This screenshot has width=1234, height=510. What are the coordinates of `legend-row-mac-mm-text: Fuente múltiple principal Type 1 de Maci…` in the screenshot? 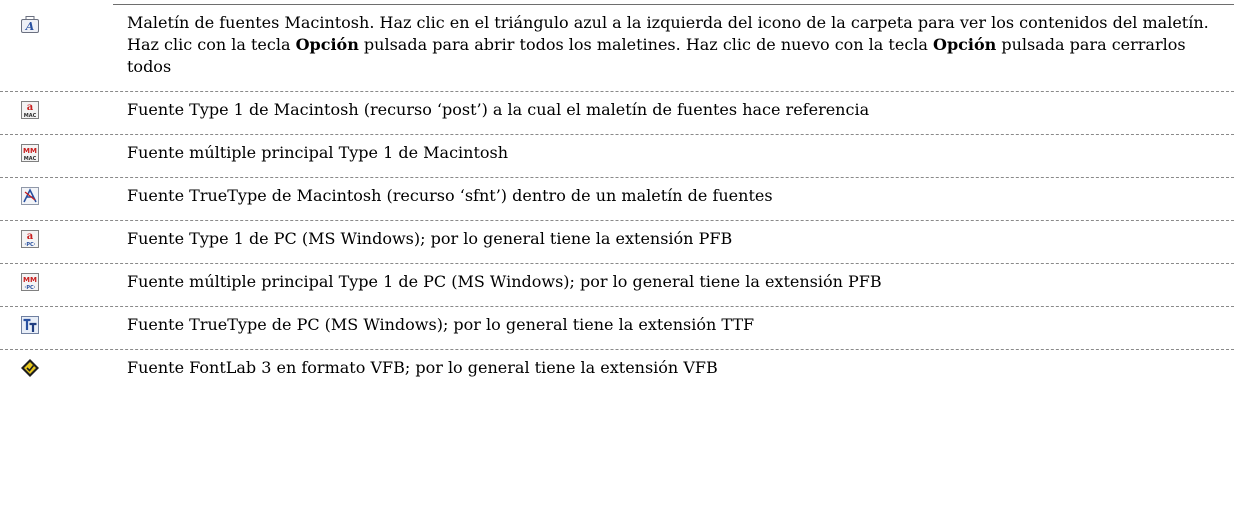 It's located at (318, 152).